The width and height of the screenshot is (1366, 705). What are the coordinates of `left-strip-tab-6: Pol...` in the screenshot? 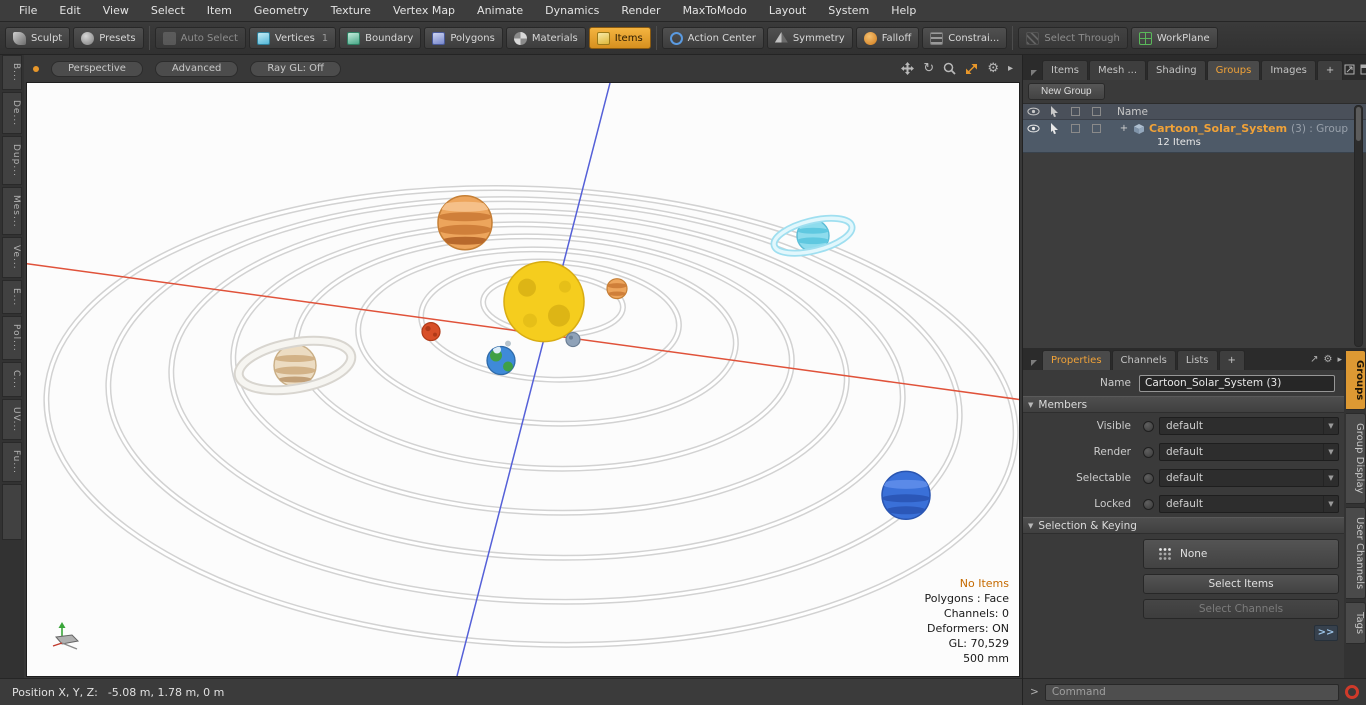 It's located at (12, 338).